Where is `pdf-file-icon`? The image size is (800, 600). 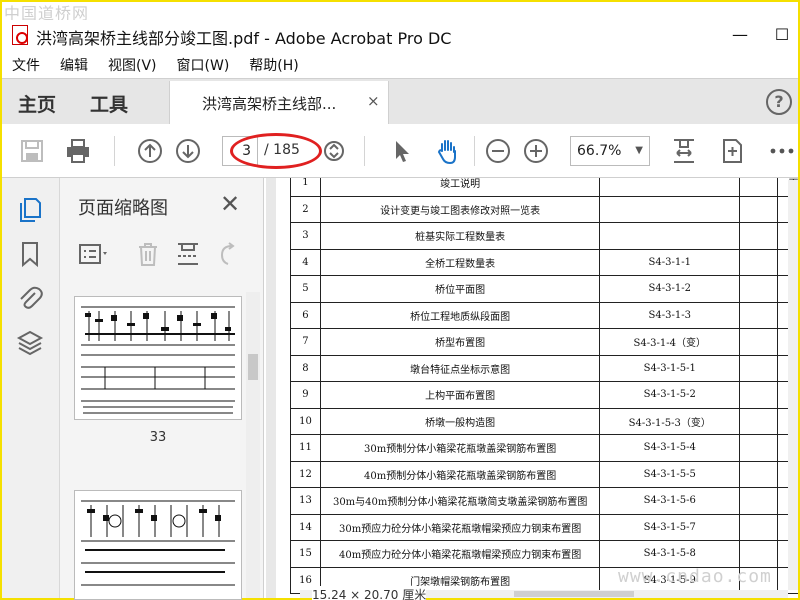 pdf-file-icon is located at coordinates (20, 35).